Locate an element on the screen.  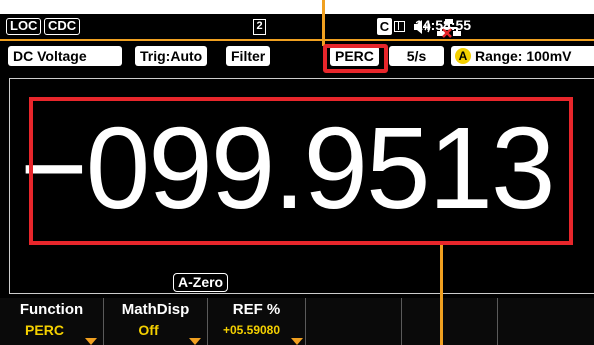
softkey-mathdisp: MathDisp Off is located at coordinates (156, 321).